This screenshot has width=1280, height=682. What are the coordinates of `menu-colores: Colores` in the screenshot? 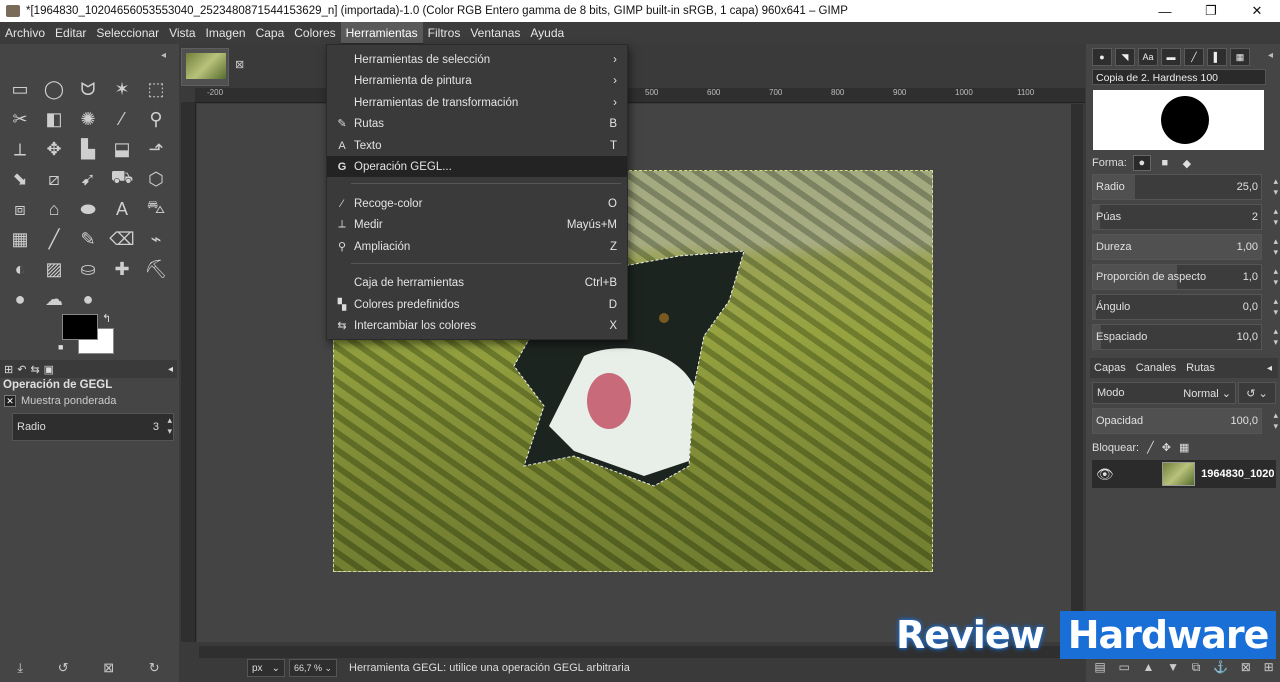 It's located at (314, 33).